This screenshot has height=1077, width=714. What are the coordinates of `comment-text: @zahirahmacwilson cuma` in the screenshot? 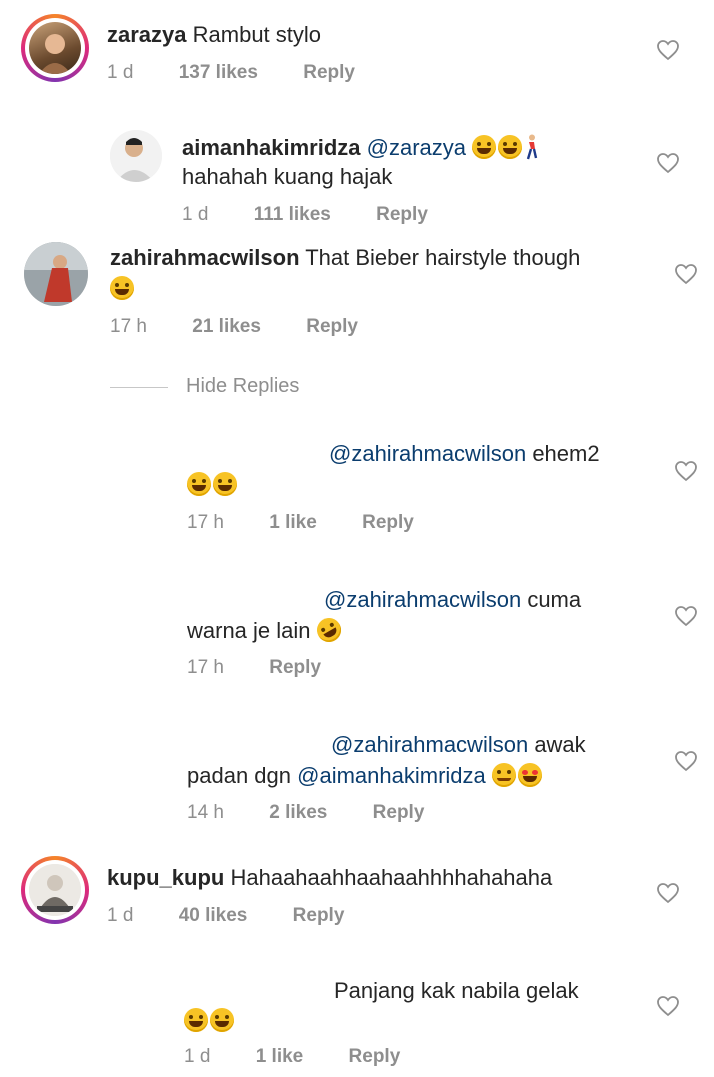 It's located at (452, 600).